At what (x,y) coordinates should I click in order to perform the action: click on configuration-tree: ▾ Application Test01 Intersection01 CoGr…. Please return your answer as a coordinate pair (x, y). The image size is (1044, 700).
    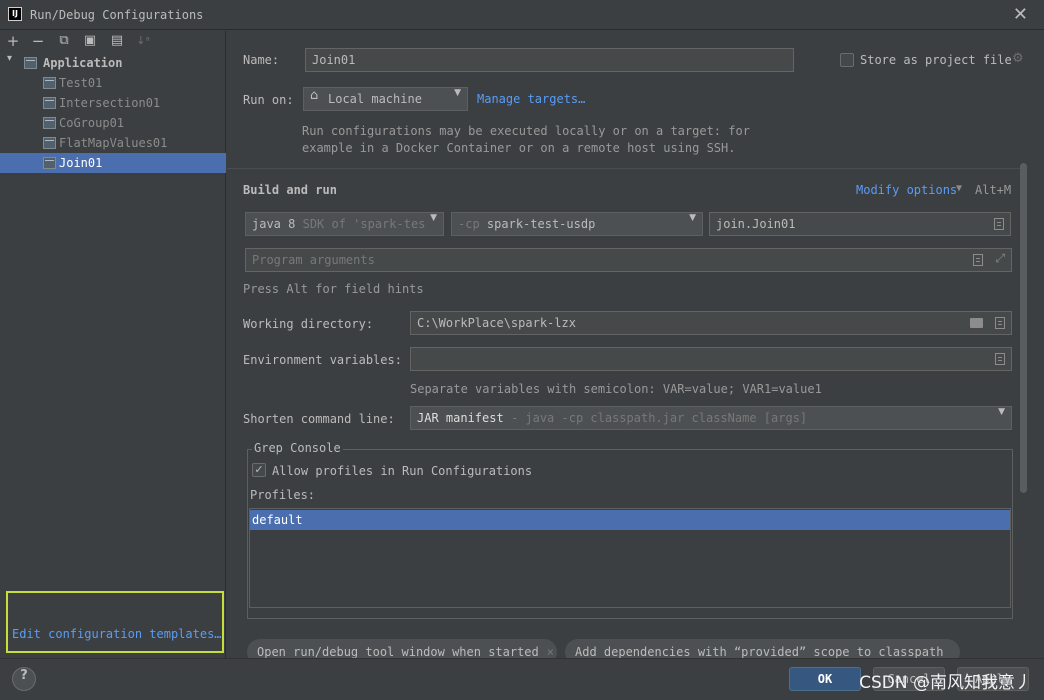
    Looking at the image, I should click on (113, 113).